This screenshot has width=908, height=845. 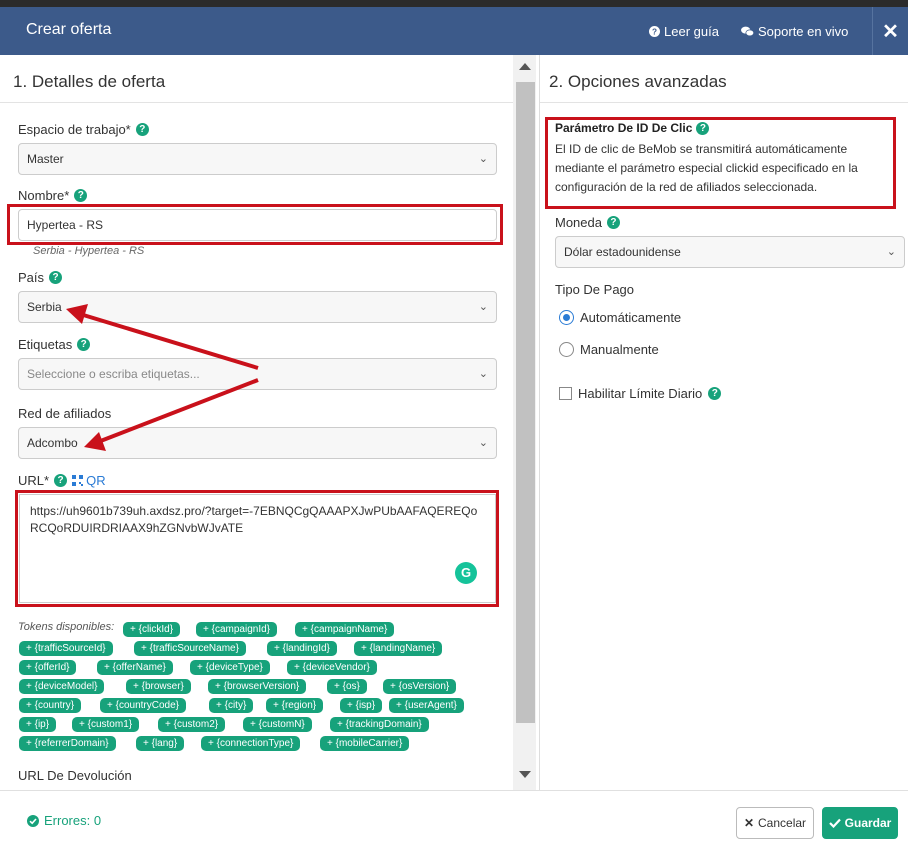 What do you see at coordinates (257, 307) in the screenshot?
I see `country-select: Serbia ⌄` at bounding box center [257, 307].